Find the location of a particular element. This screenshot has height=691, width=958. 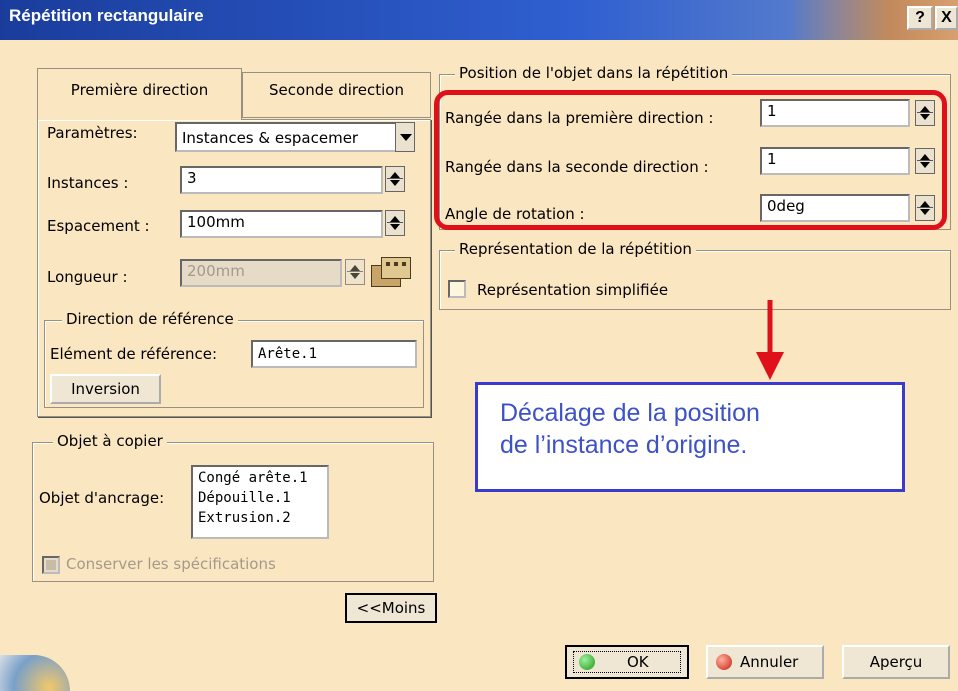

less-button: <<Moins is located at coordinates (391, 608).